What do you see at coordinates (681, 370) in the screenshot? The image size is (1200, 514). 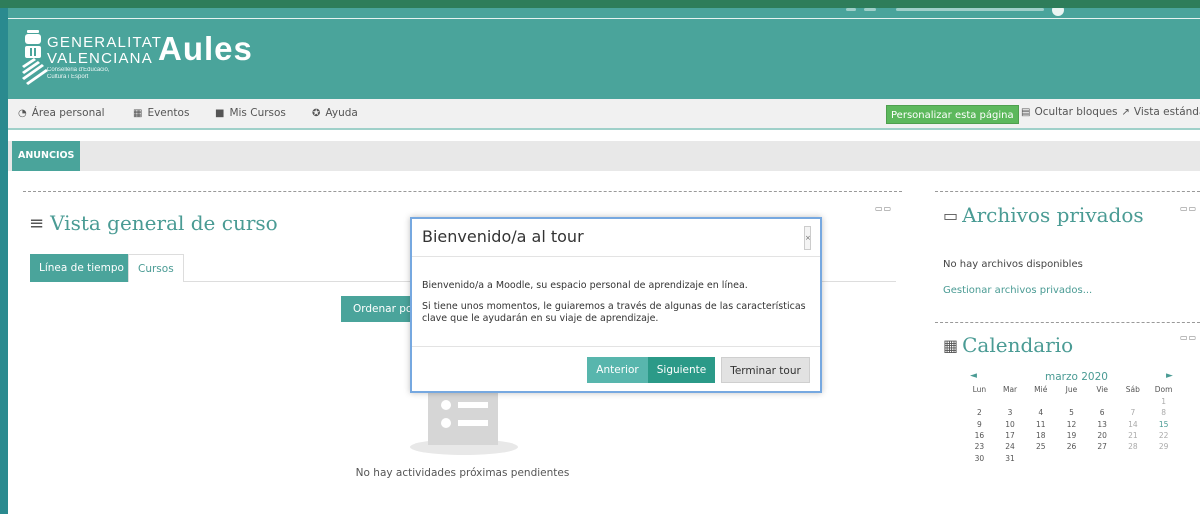 I see `tour-next-button: Siguiente` at bounding box center [681, 370].